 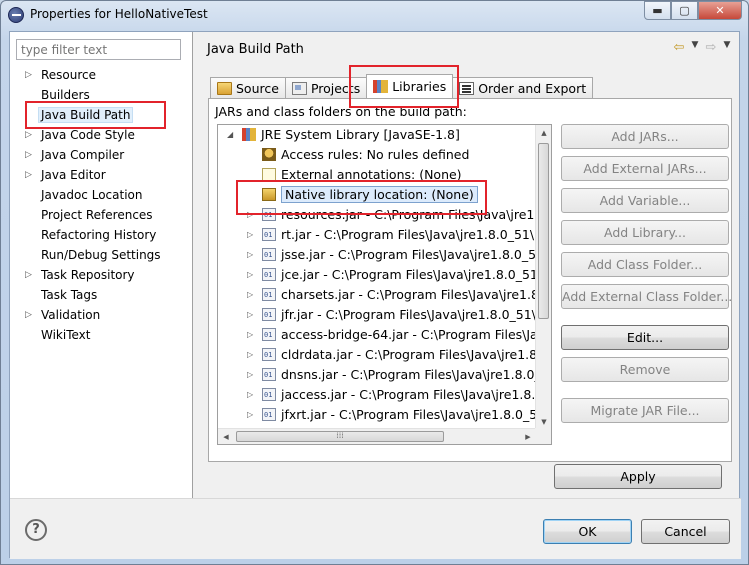 I want to click on vertical-scroll-thumb, so click(x=543, y=231).